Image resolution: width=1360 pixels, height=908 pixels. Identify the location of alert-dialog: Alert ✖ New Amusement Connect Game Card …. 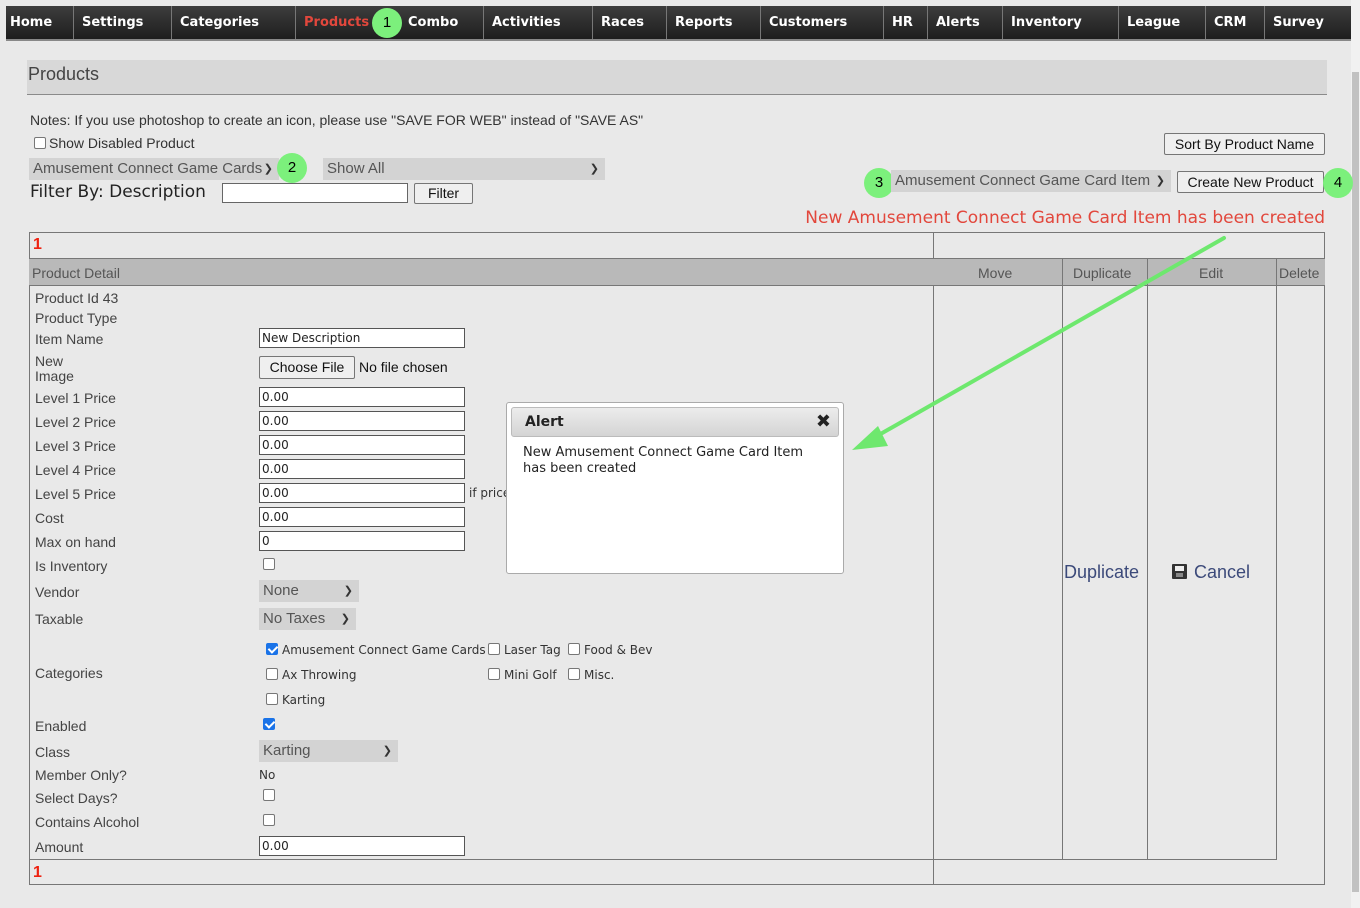
(675, 488).